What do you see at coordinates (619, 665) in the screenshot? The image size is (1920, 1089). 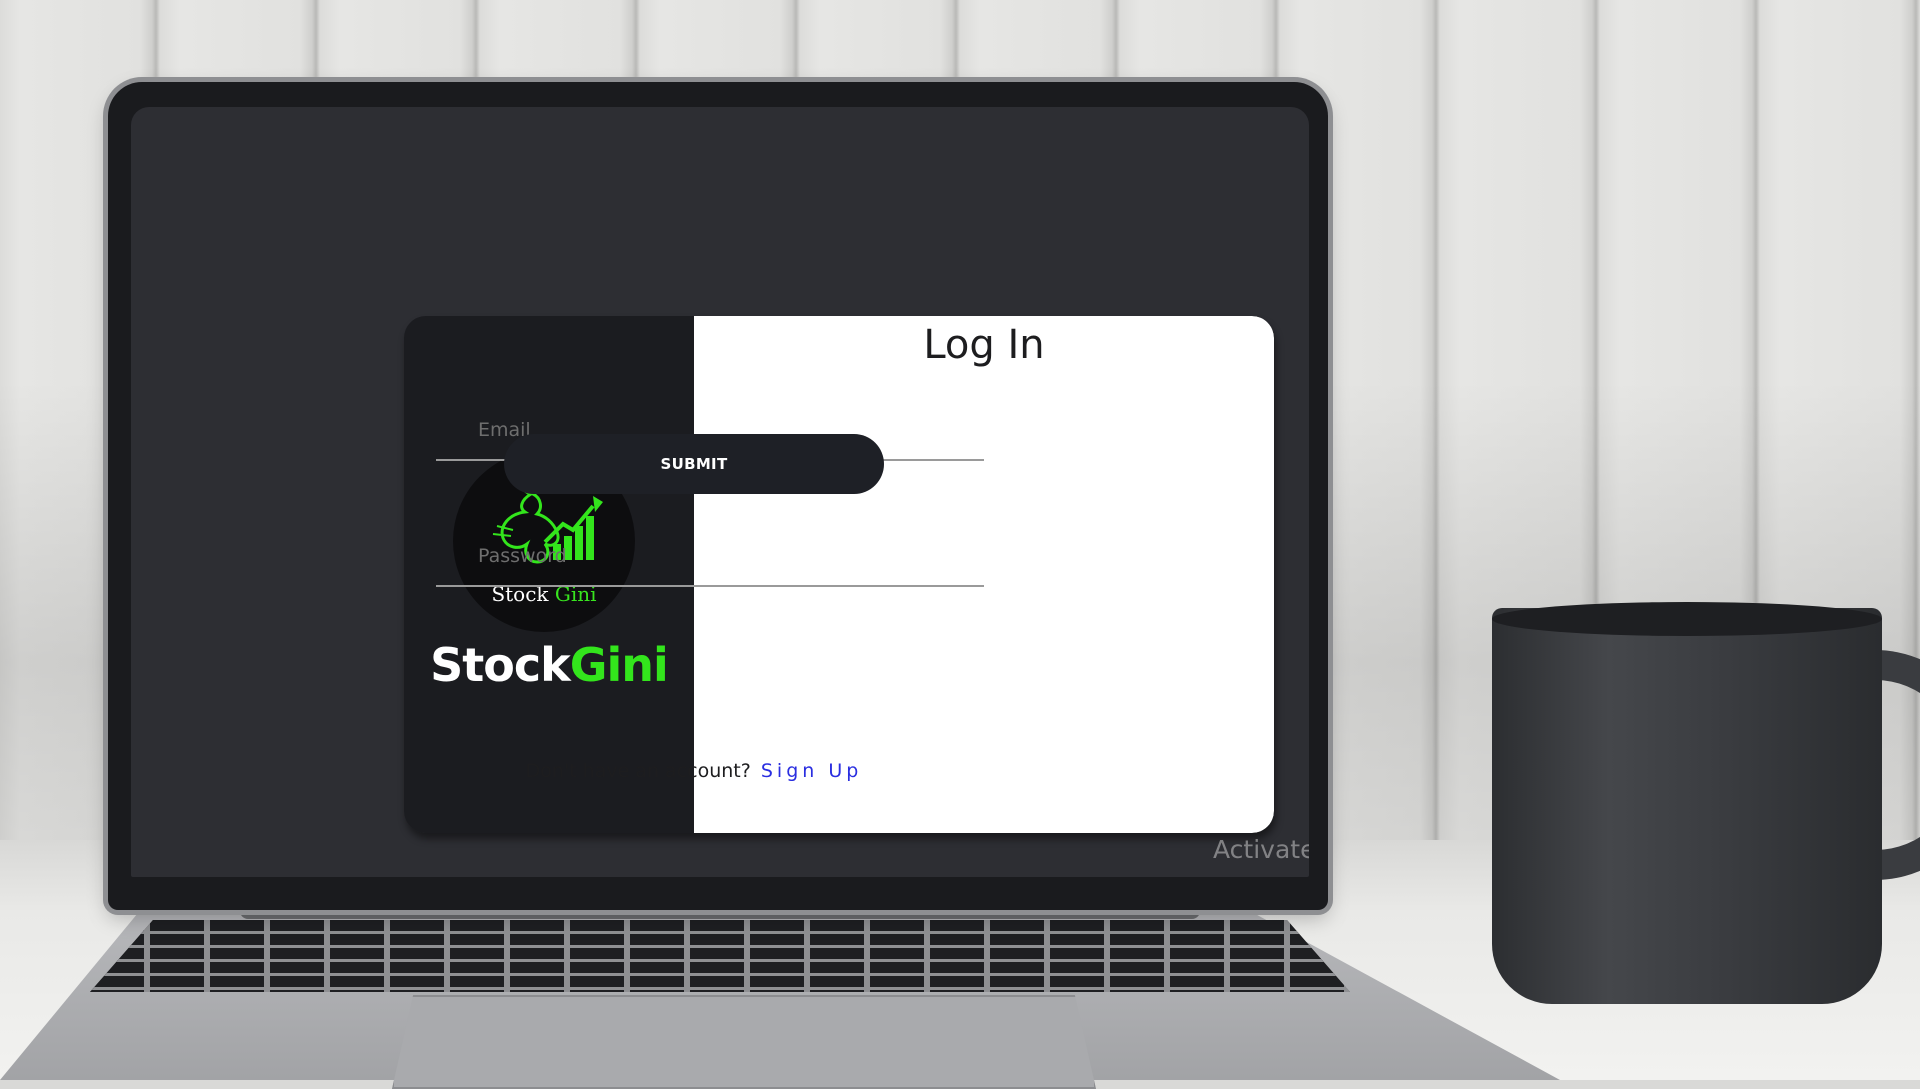 I see `brand-name-gini: Gini` at bounding box center [619, 665].